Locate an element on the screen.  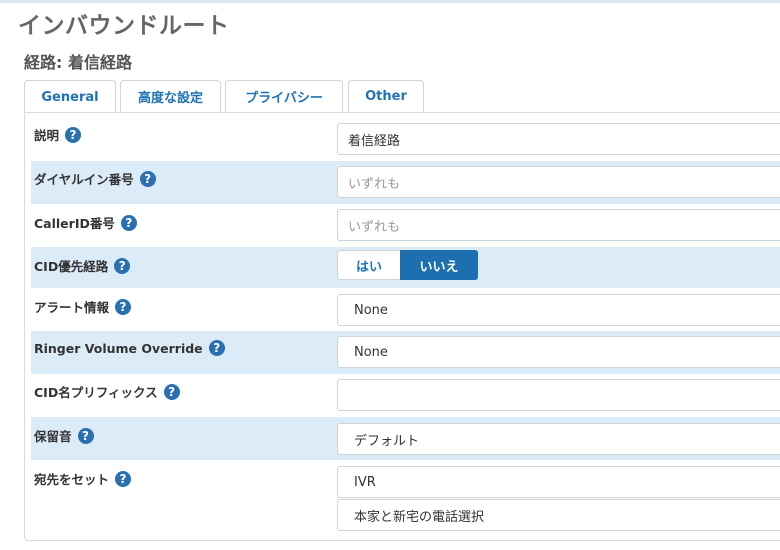
cid-priority-label-text: CID優先経路 is located at coordinates (71, 266).